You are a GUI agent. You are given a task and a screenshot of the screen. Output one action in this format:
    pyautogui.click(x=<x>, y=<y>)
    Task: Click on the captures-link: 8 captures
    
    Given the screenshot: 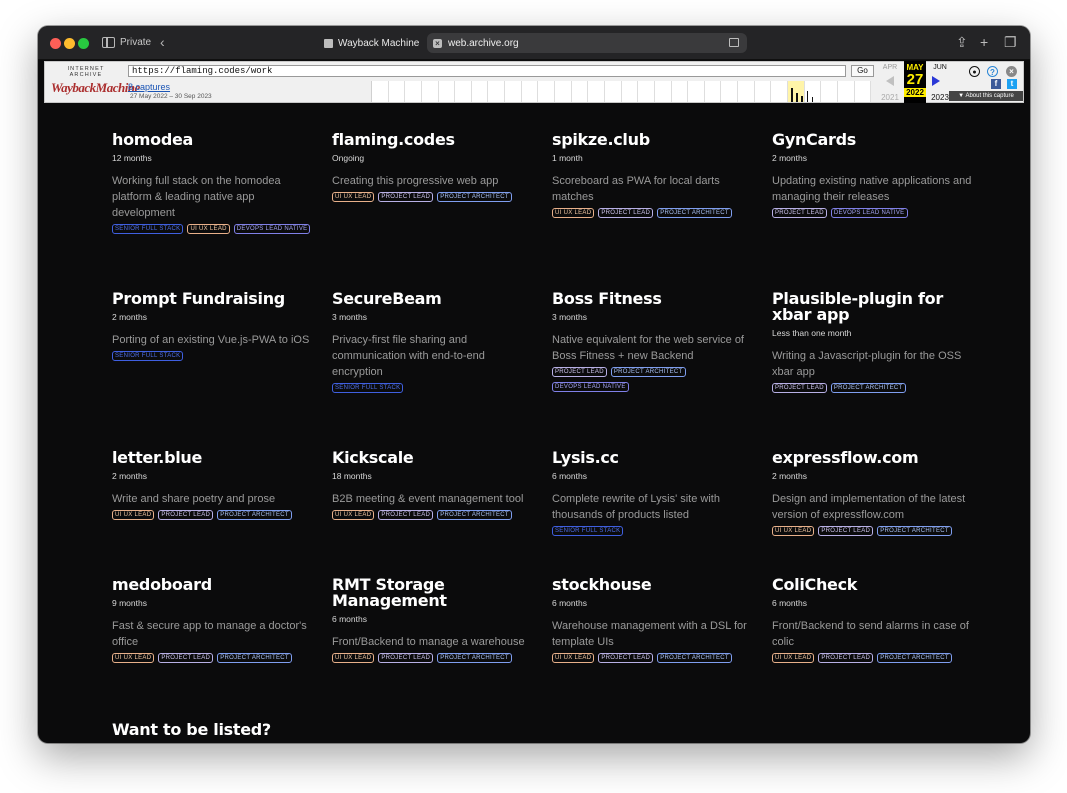 What is the action you would take?
    pyautogui.click(x=149, y=87)
    